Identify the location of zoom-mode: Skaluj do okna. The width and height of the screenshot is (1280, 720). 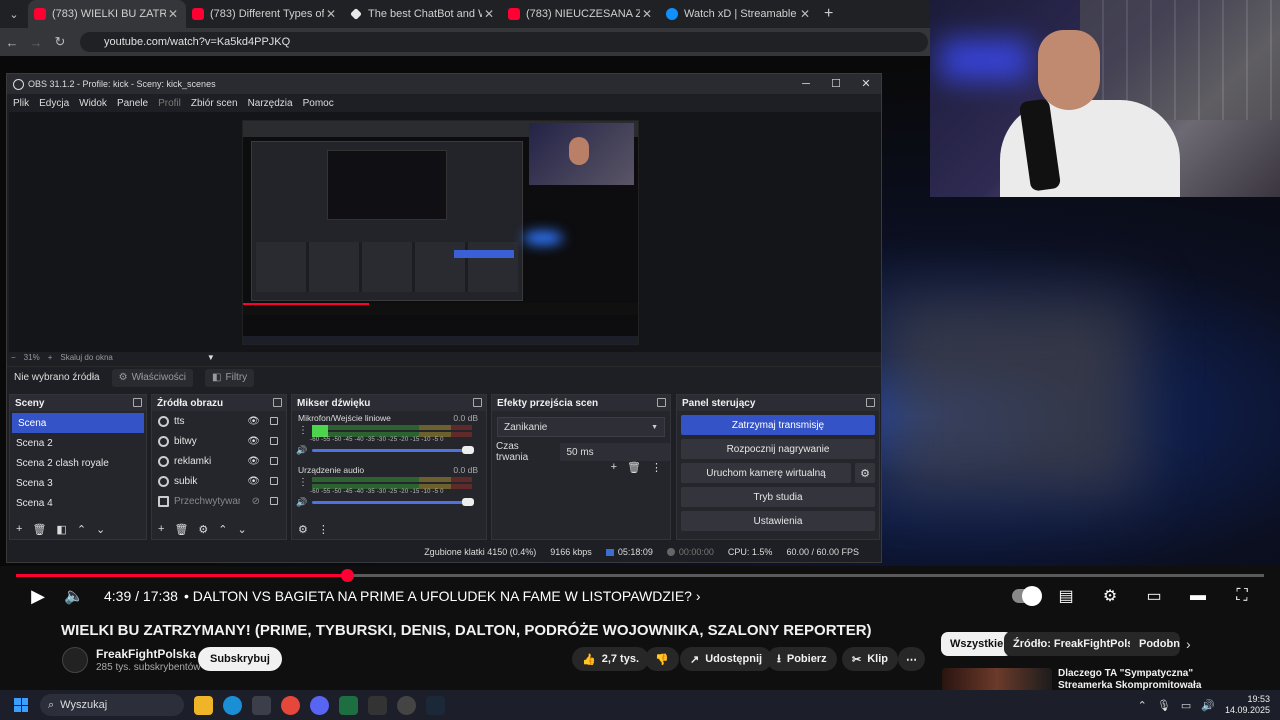
(86, 357).